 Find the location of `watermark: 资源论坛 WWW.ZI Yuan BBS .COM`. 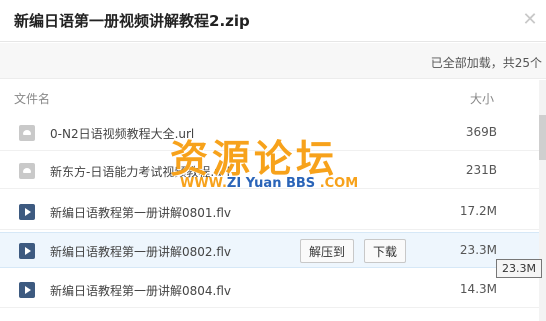

watermark: 资源论坛 WWW.ZI Yuan BBS .COM is located at coordinates (277, 163).